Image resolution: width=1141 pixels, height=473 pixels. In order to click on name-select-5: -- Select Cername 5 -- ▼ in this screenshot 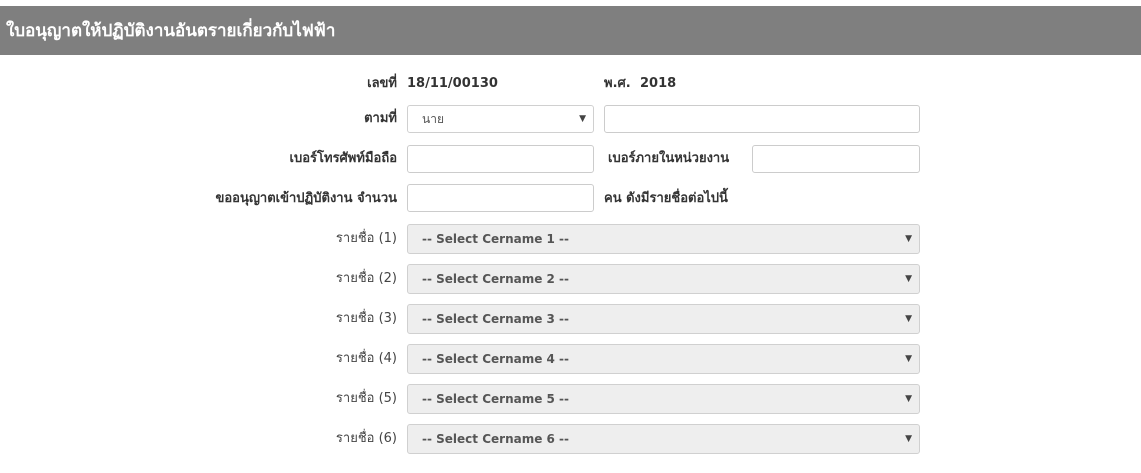, I will do `click(663, 399)`.